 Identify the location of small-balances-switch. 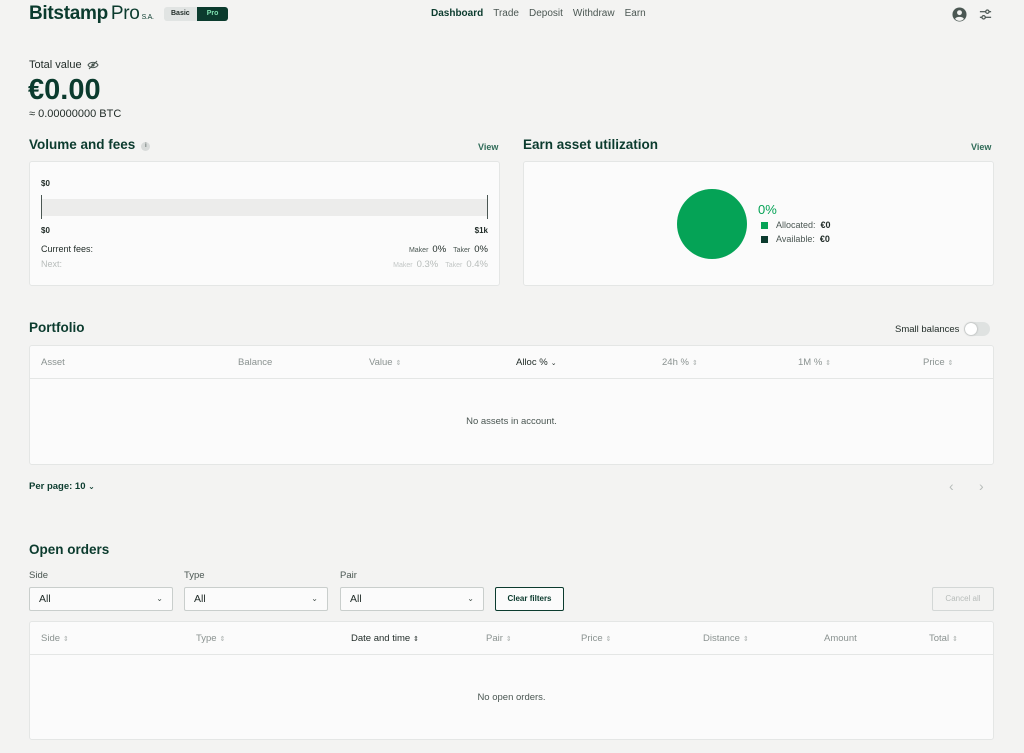
(977, 329).